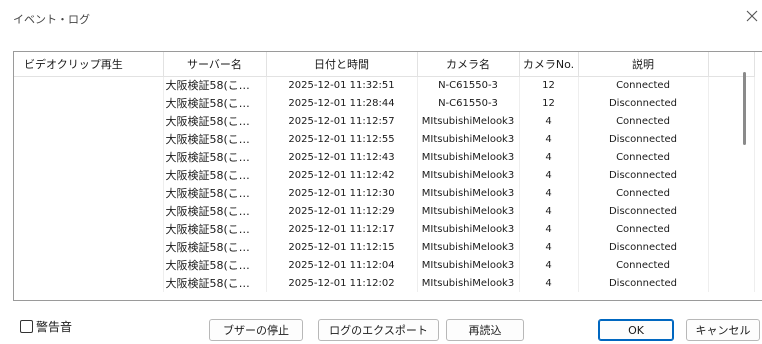 The image size is (762, 344). I want to click on stop-buzzer-button: ブザーの停止, so click(256, 330).